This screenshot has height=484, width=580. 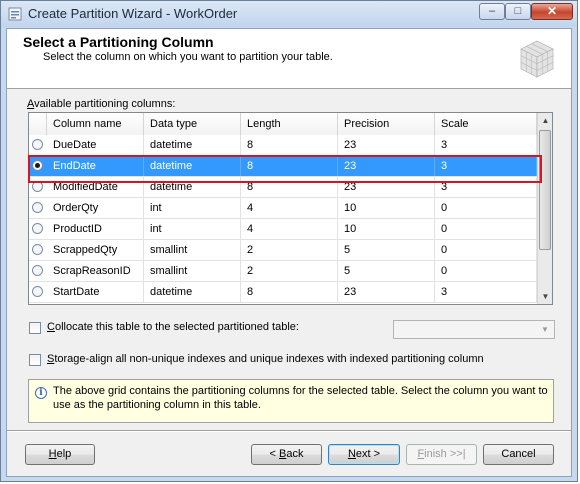 I want to click on minimize-button: ‒, so click(x=492, y=11).